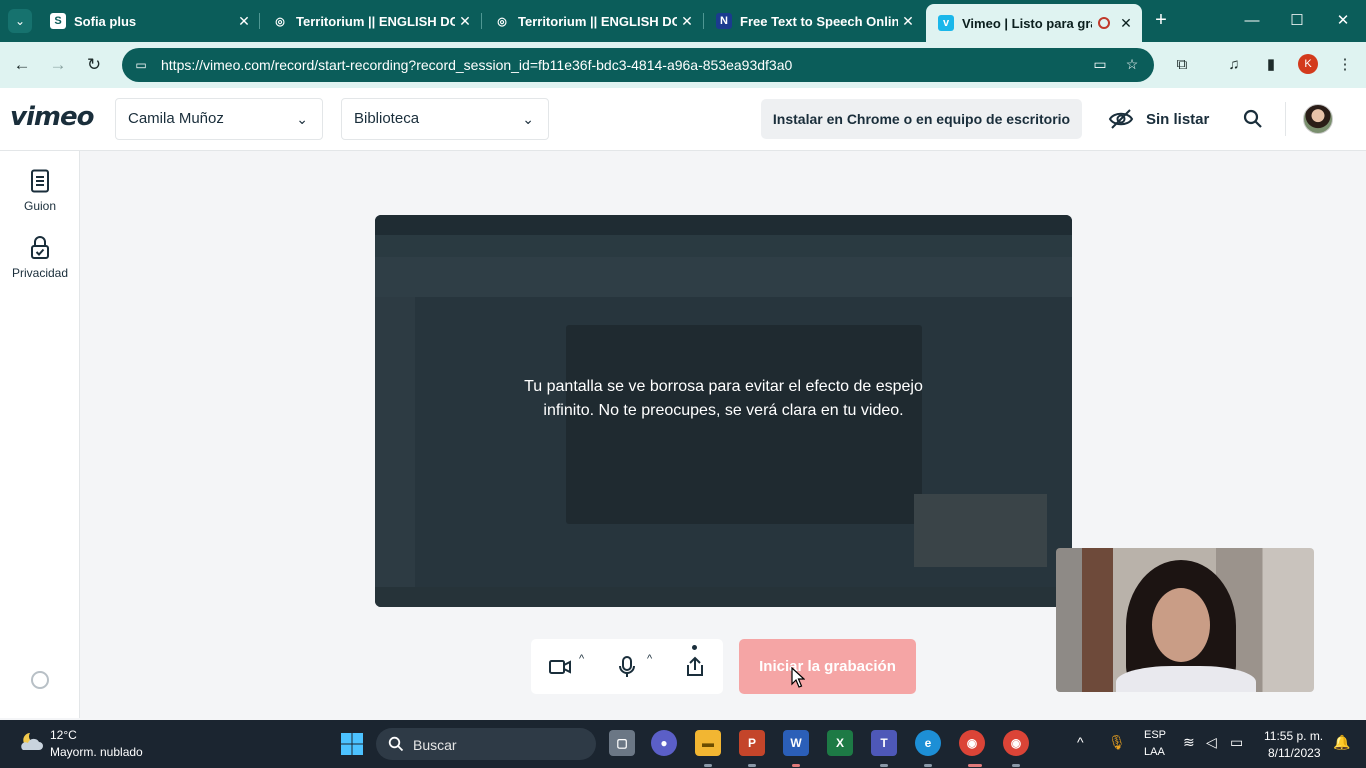  I want to click on lock-check-icon, so click(40, 247).